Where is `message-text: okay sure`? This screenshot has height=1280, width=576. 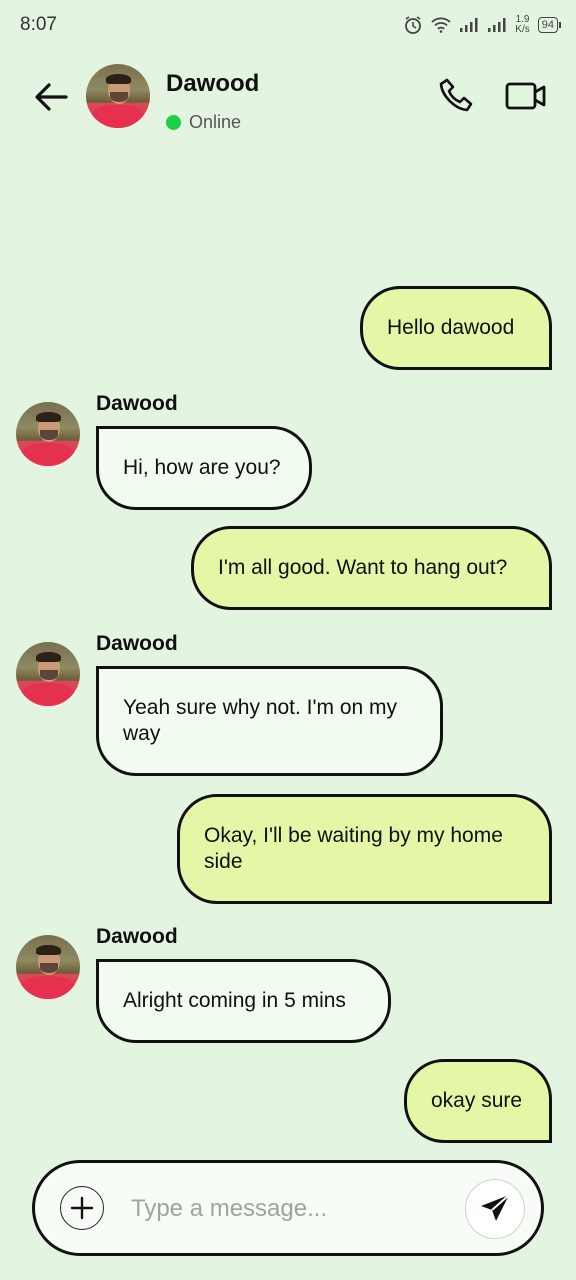
message-text: okay sure is located at coordinates (477, 1100).